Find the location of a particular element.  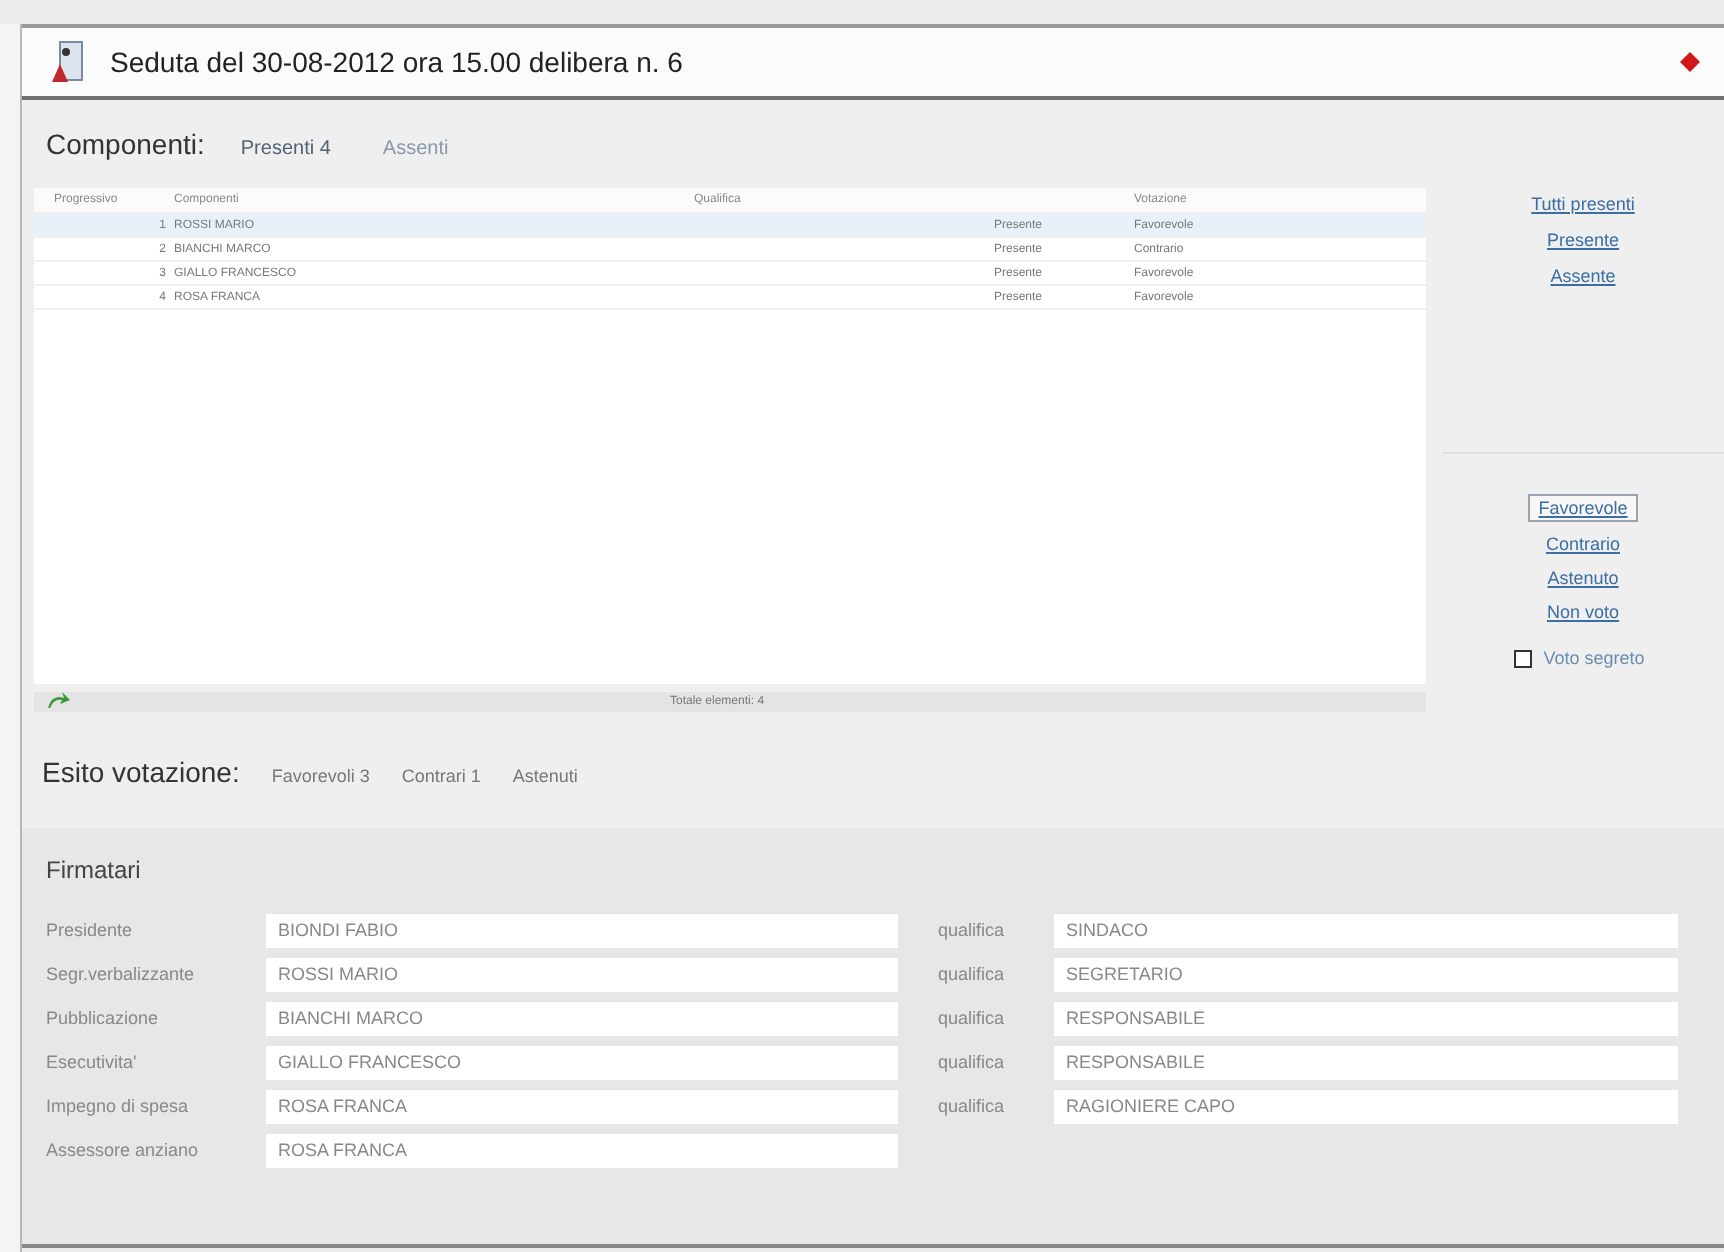

action-link: Tutti presenti is located at coordinates (1583, 204).